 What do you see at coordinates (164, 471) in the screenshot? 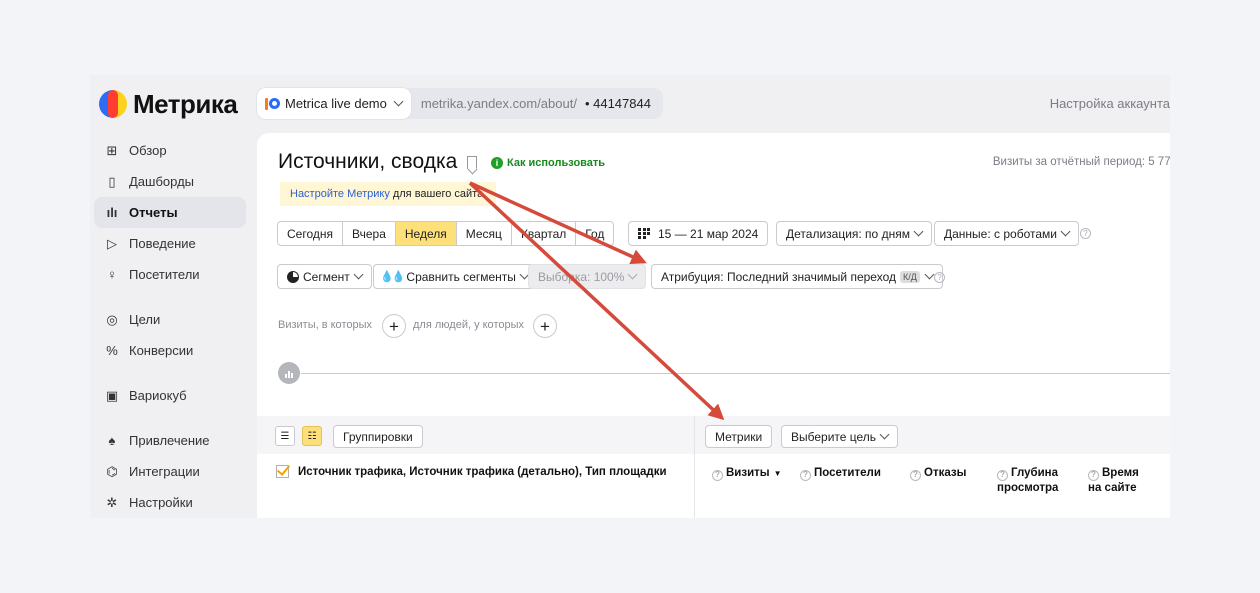
I see `sidebar-item-label: Интеграции` at bounding box center [164, 471].